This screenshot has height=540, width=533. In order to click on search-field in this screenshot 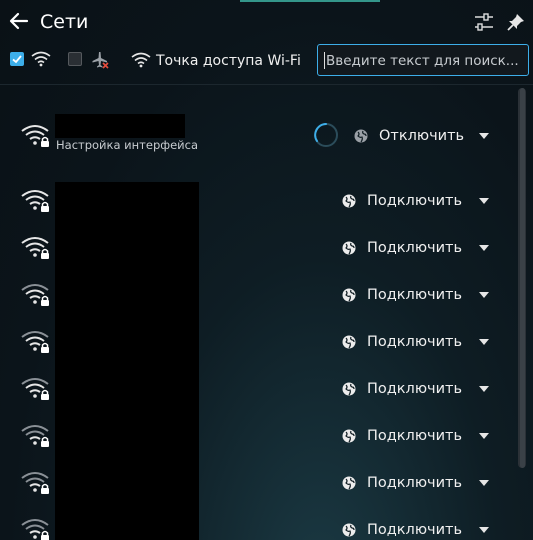, I will do `click(423, 60)`.